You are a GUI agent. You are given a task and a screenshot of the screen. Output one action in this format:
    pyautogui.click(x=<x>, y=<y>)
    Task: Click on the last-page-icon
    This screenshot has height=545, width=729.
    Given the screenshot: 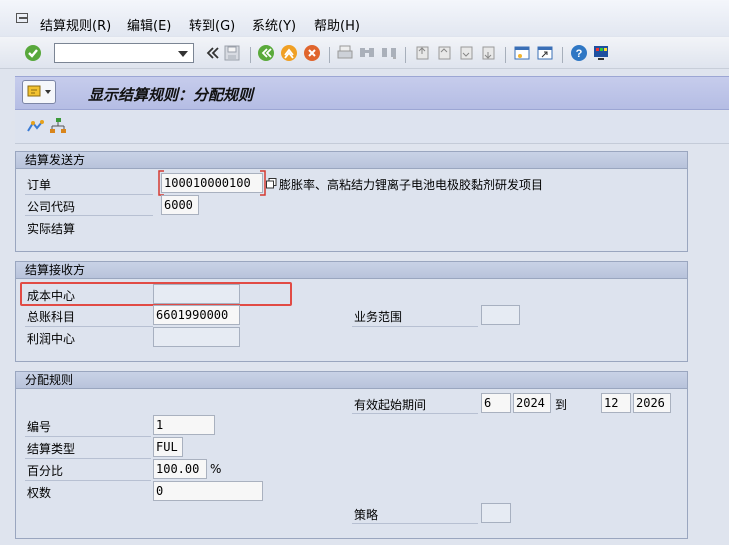 What is the action you would take?
    pyautogui.click(x=488, y=53)
    